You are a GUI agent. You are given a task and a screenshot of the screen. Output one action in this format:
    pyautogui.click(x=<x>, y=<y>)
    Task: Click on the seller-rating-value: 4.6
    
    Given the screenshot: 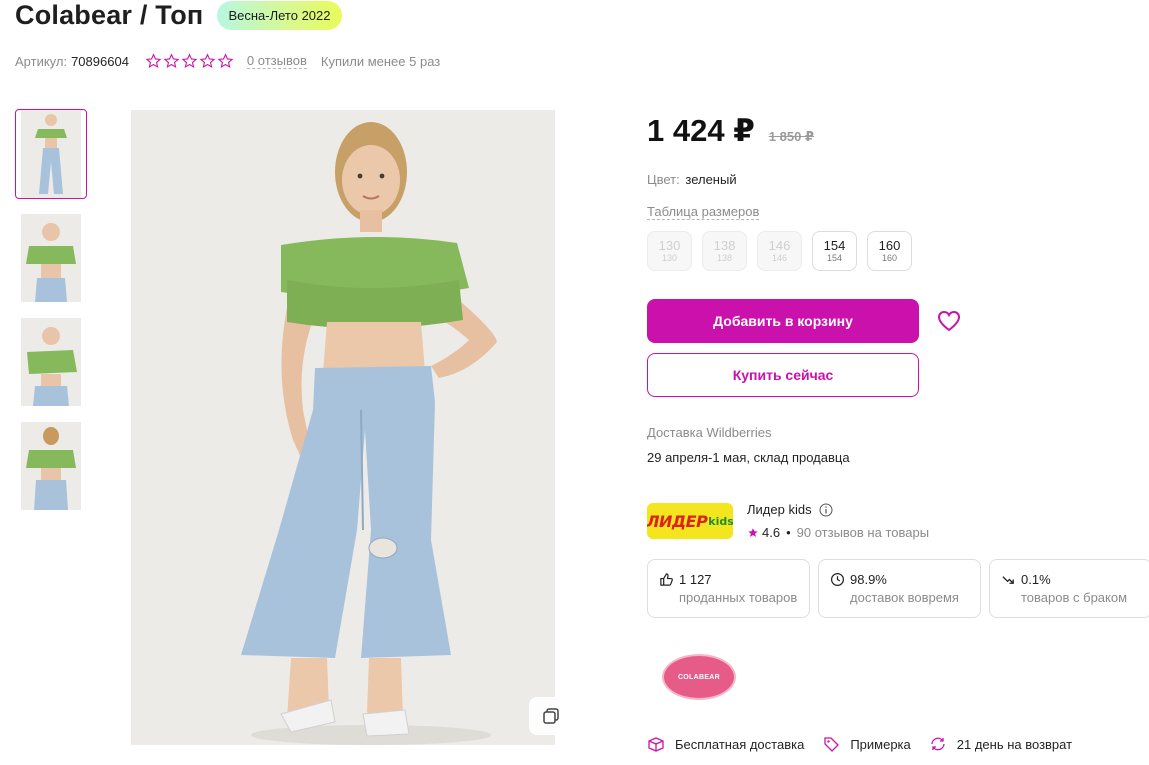 What is the action you would take?
    pyautogui.click(x=771, y=532)
    